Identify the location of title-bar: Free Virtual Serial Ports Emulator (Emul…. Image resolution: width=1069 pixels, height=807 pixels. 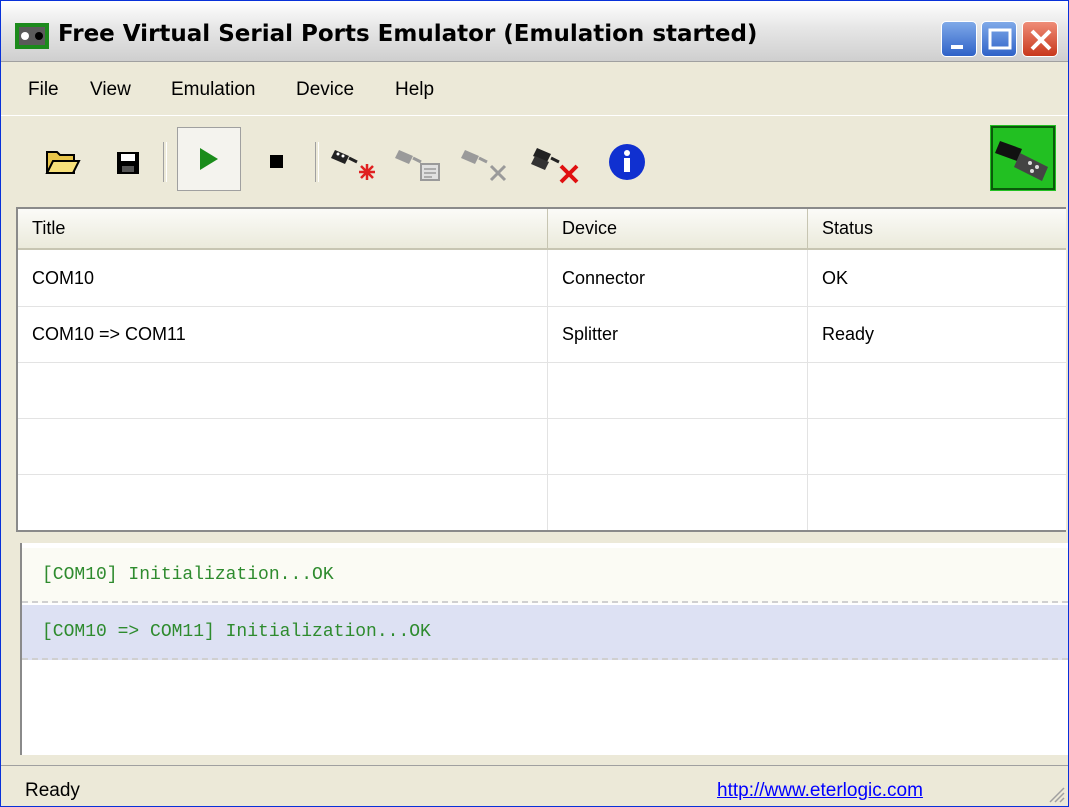
(534, 31).